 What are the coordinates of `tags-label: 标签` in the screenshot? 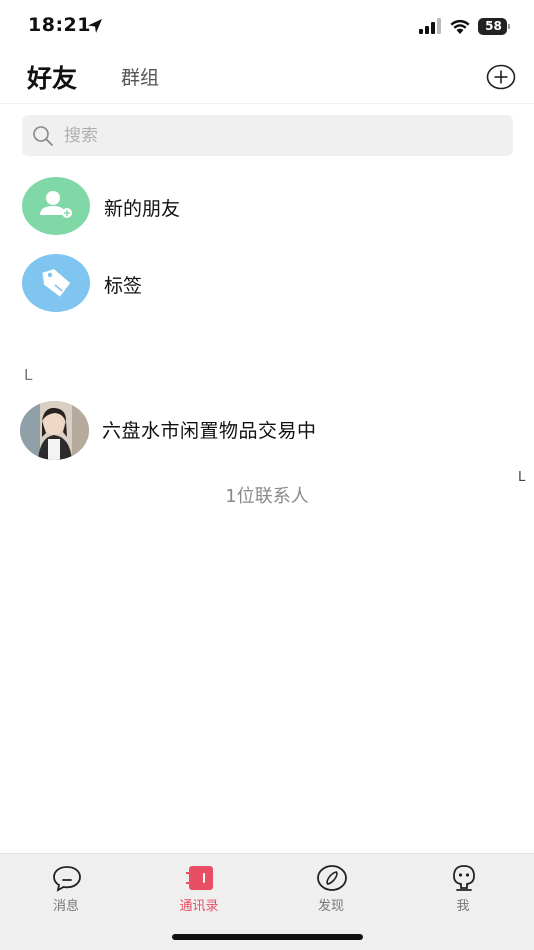 It's located at (123, 286).